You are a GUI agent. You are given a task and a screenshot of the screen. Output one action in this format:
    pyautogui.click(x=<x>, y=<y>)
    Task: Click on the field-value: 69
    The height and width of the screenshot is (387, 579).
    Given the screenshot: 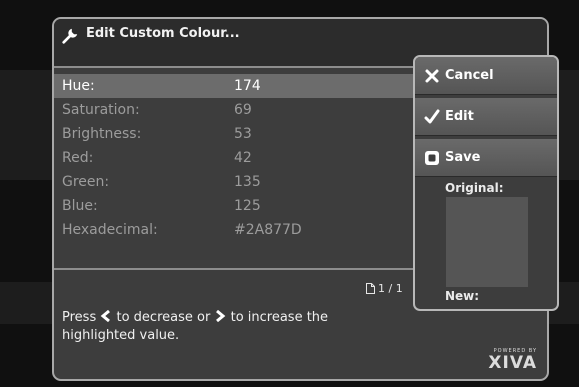 What is the action you would take?
    pyautogui.click(x=243, y=110)
    